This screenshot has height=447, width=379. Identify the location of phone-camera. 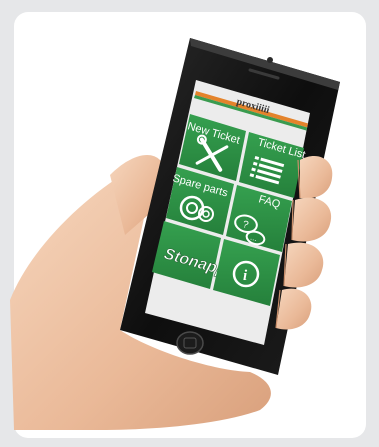
(270, 60).